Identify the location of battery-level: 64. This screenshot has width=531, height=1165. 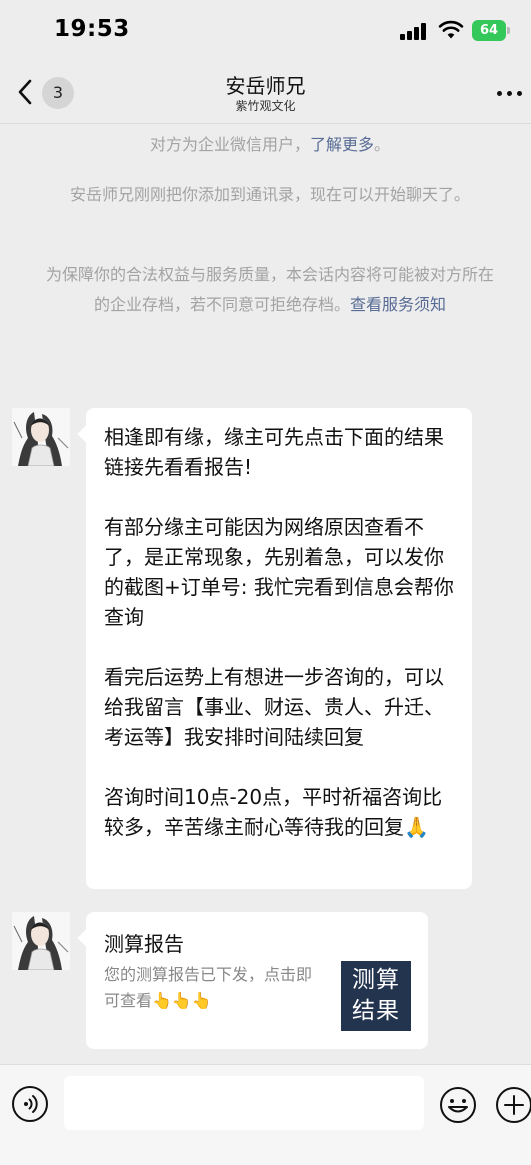
(489, 30).